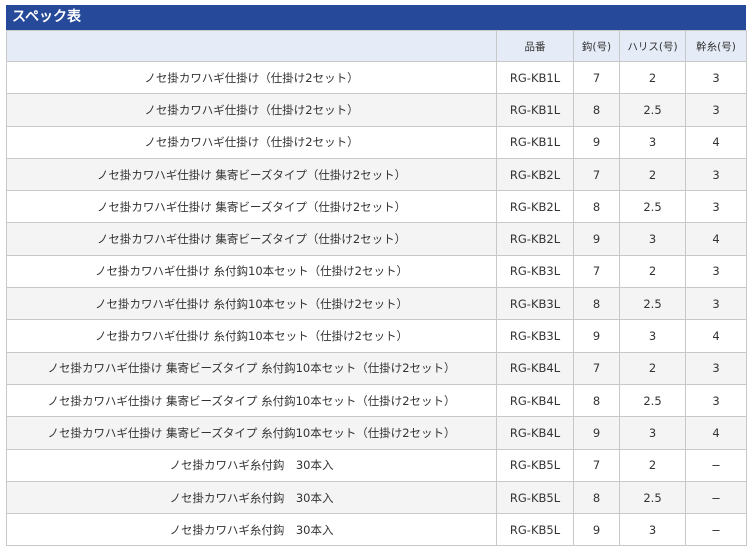 Image resolution: width=752 pixels, height=558 pixels. I want to click on table-row: ノセ掛カワハギ仕掛け 糸付鈎10本セット（仕掛け2セット） RG-KB3L 7 2 3, so click(376, 271).